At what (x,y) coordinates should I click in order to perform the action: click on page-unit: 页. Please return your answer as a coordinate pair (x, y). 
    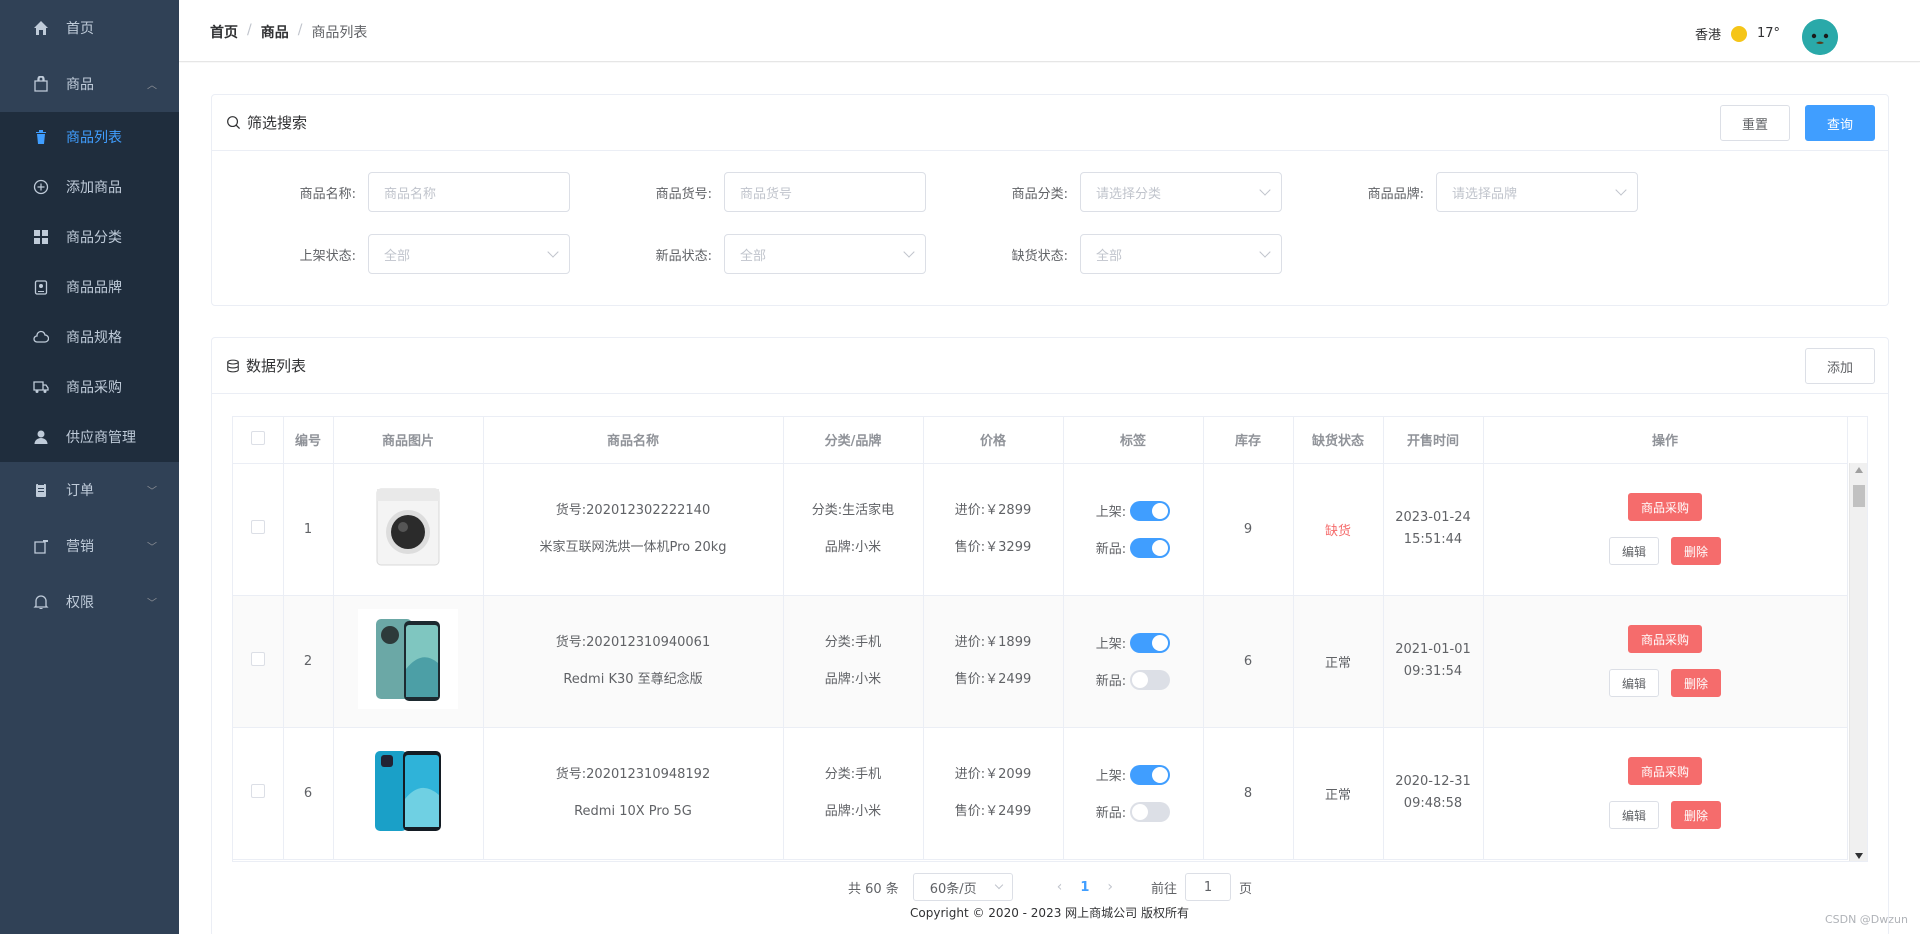
    Looking at the image, I should click on (1246, 889).